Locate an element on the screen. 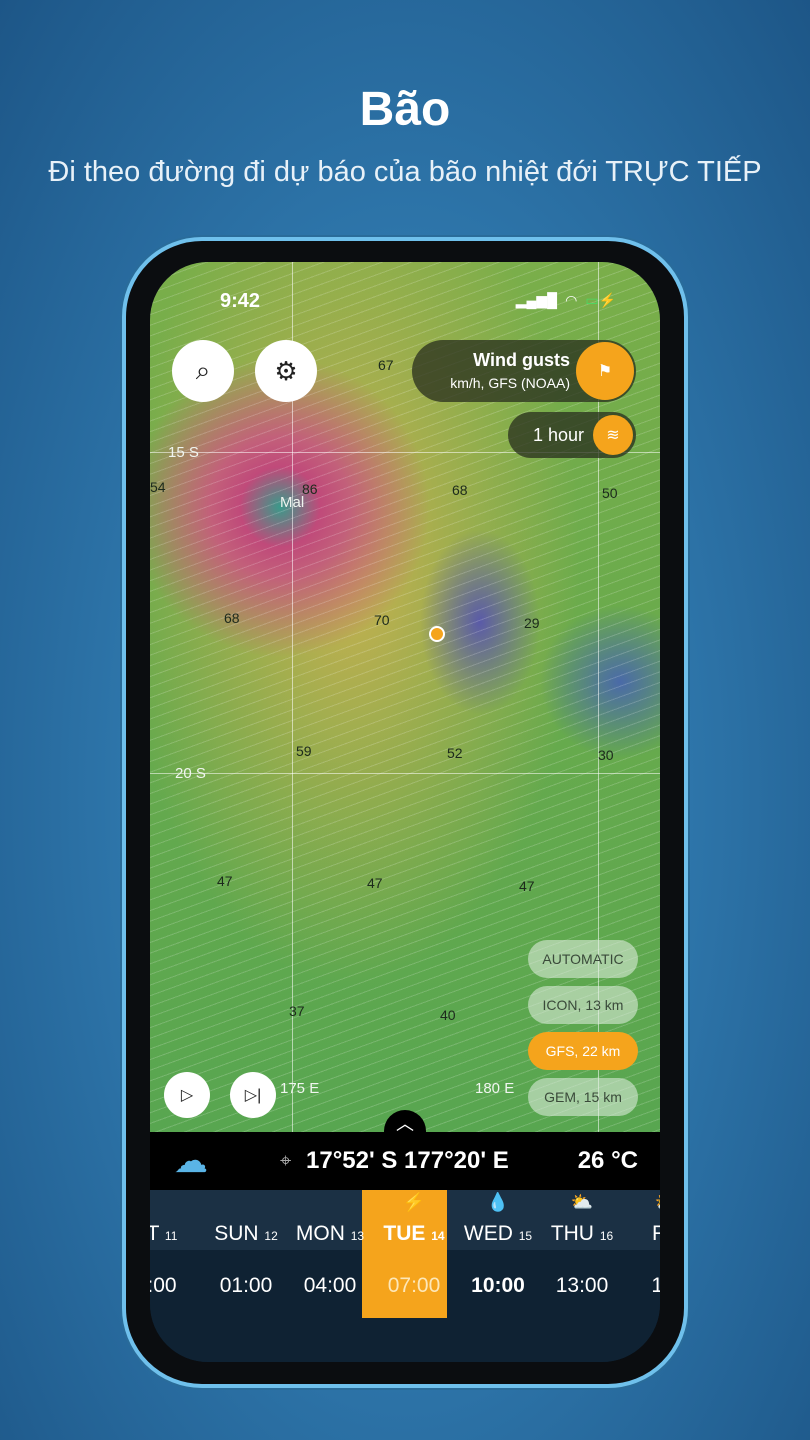 This screenshot has width=810, height=1440. play-button: ▷ is located at coordinates (187, 1095).